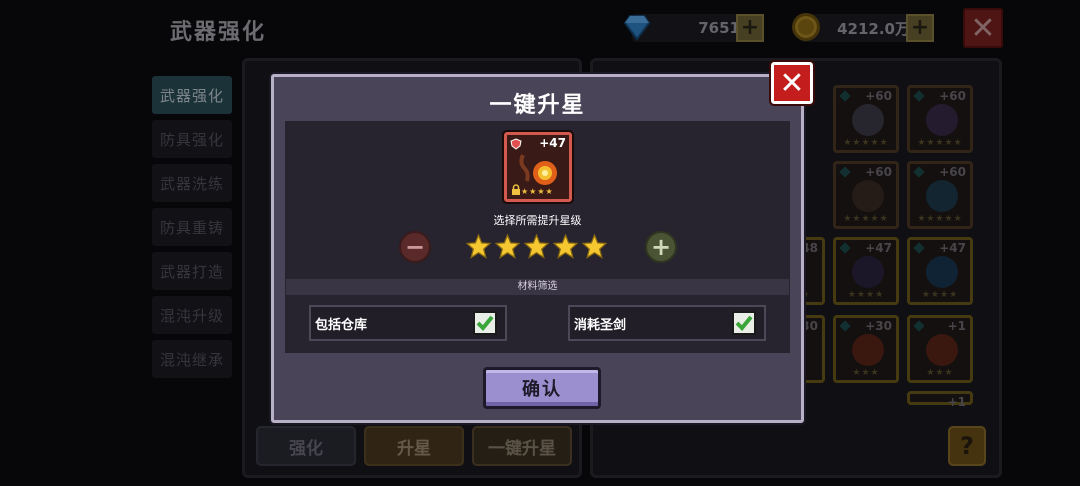  I want to click on decrease-star-button: −, so click(415, 247).